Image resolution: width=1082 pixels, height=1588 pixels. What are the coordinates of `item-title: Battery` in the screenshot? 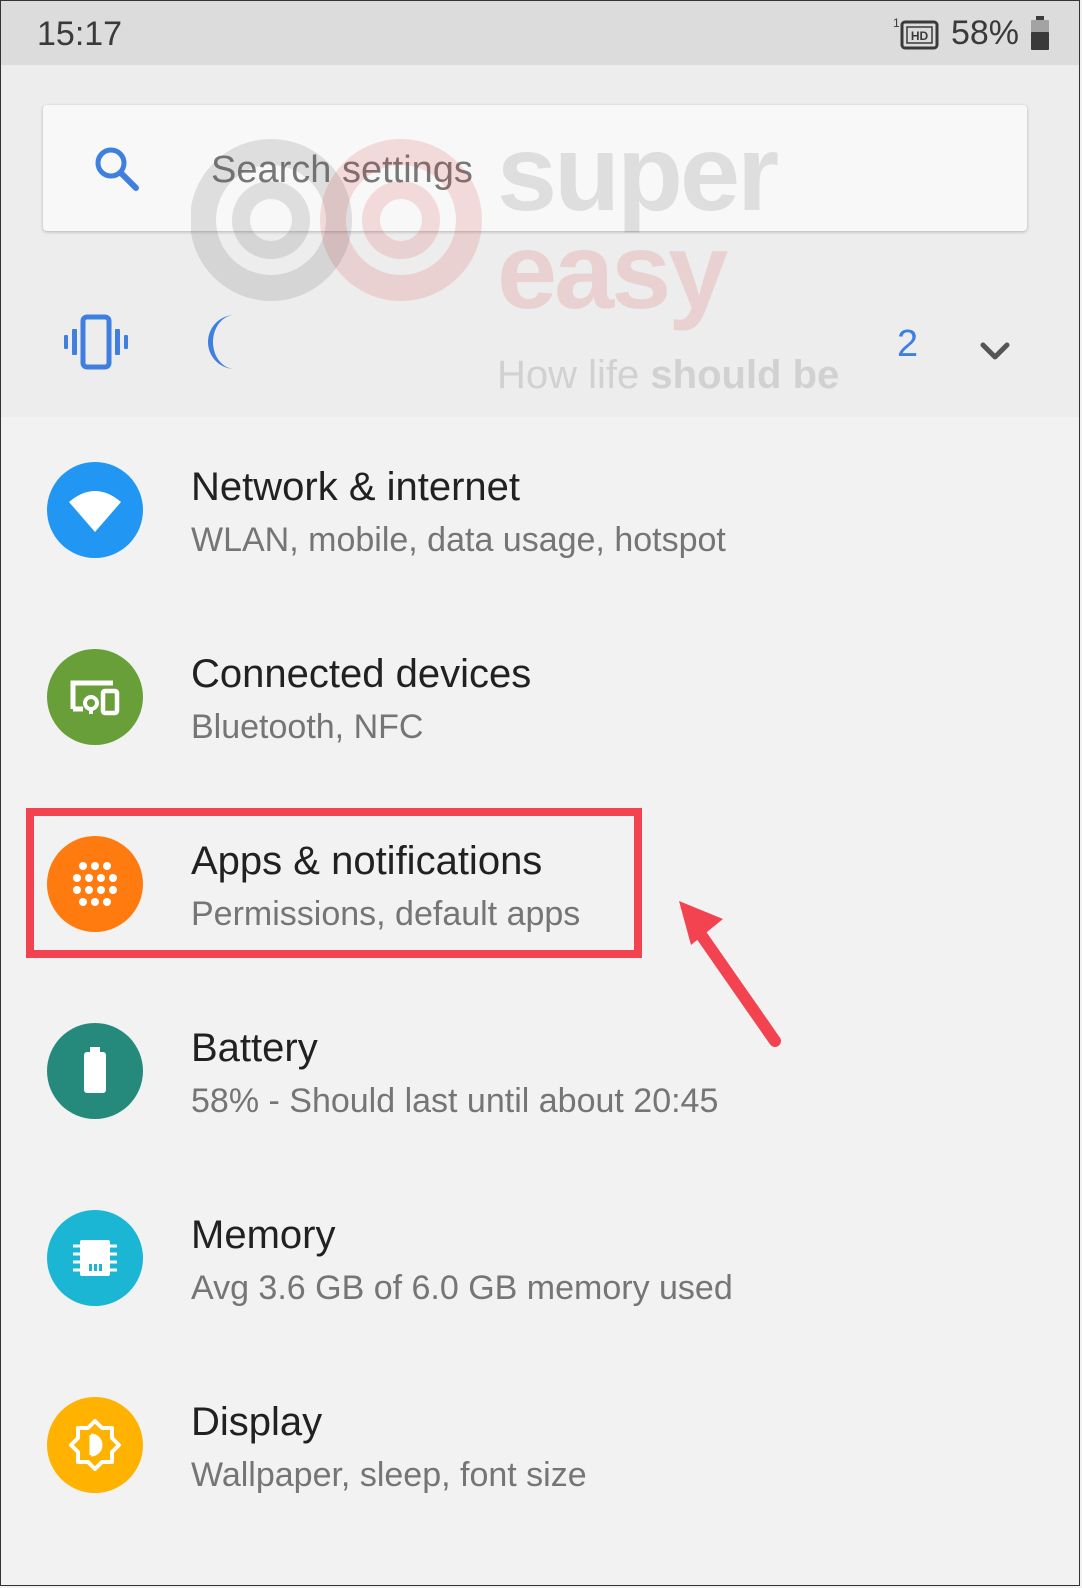 It's located at (254, 1048).